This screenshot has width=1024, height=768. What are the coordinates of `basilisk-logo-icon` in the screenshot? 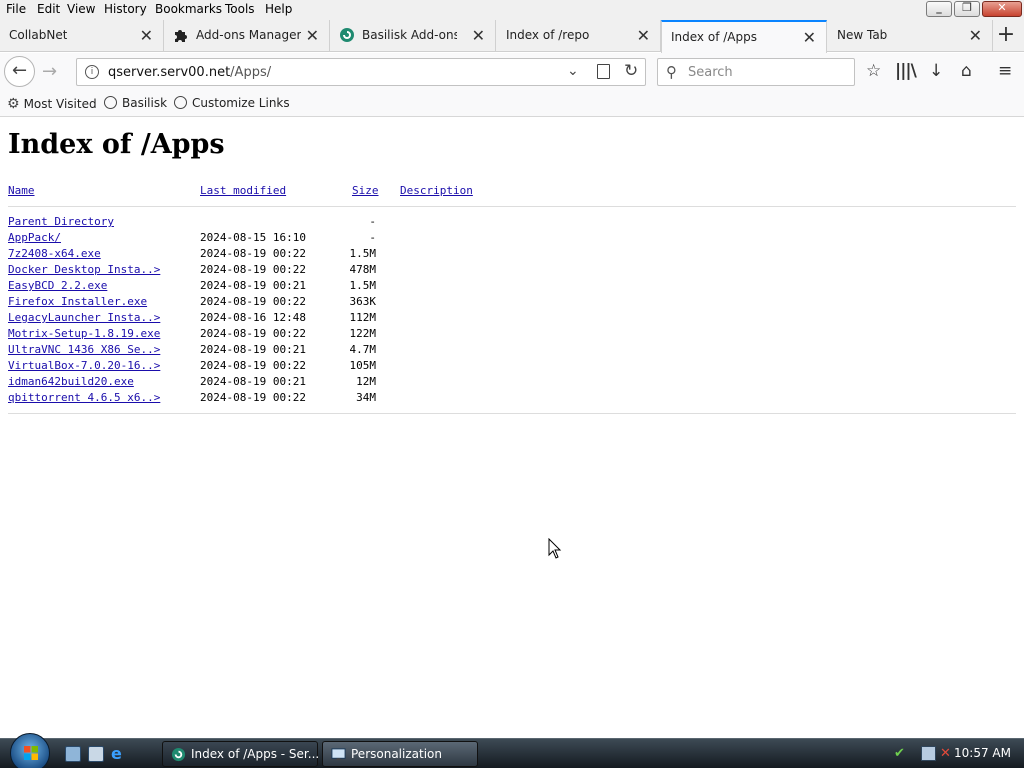 It's located at (178, 754).